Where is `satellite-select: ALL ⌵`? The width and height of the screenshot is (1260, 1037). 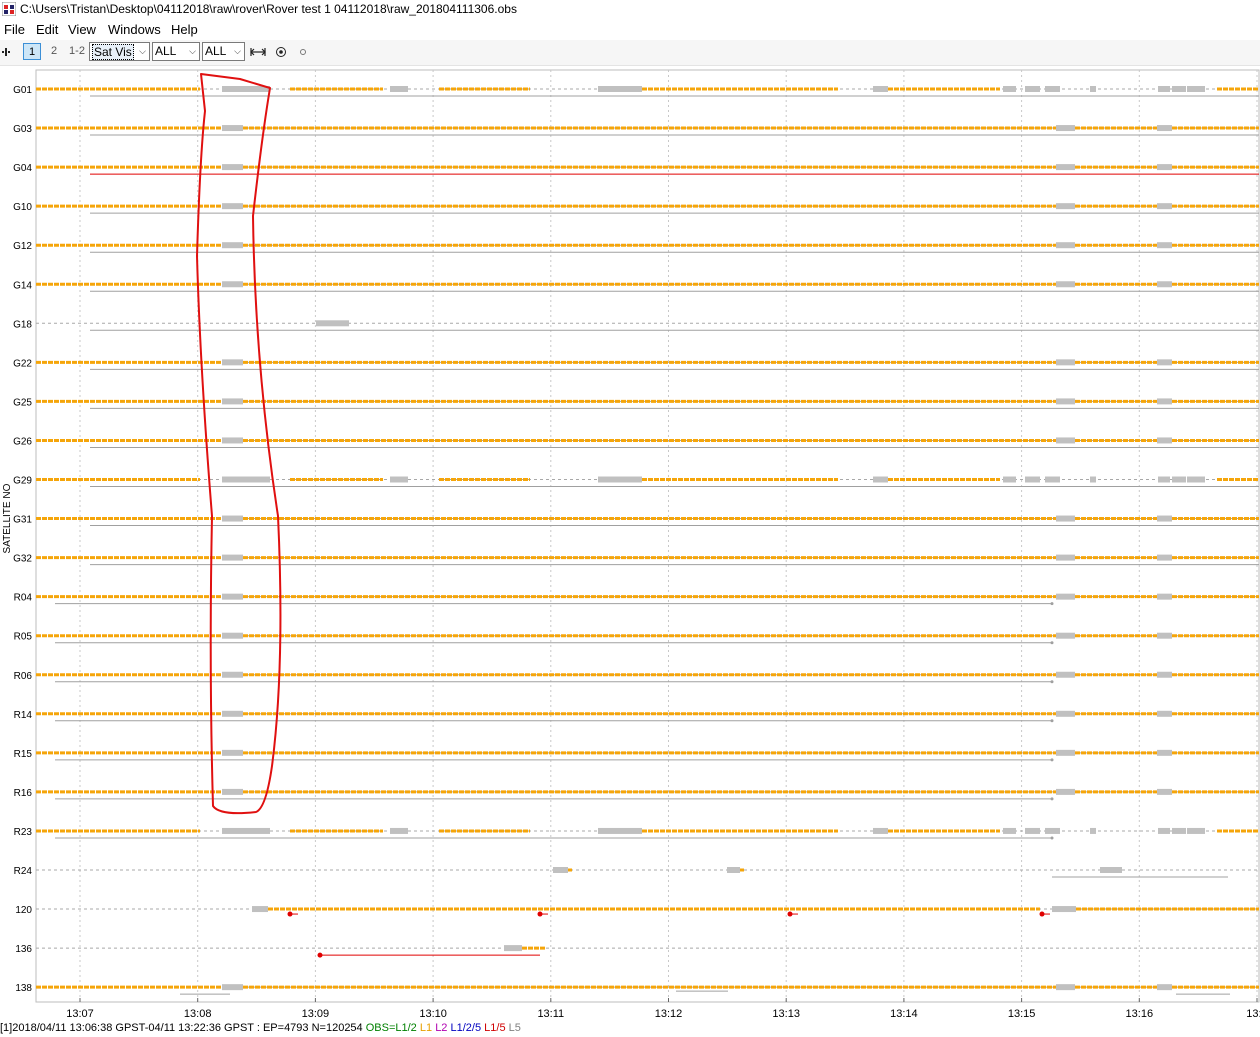 satellite-select: ALL ⌵ is located at coordinates (176, 51).